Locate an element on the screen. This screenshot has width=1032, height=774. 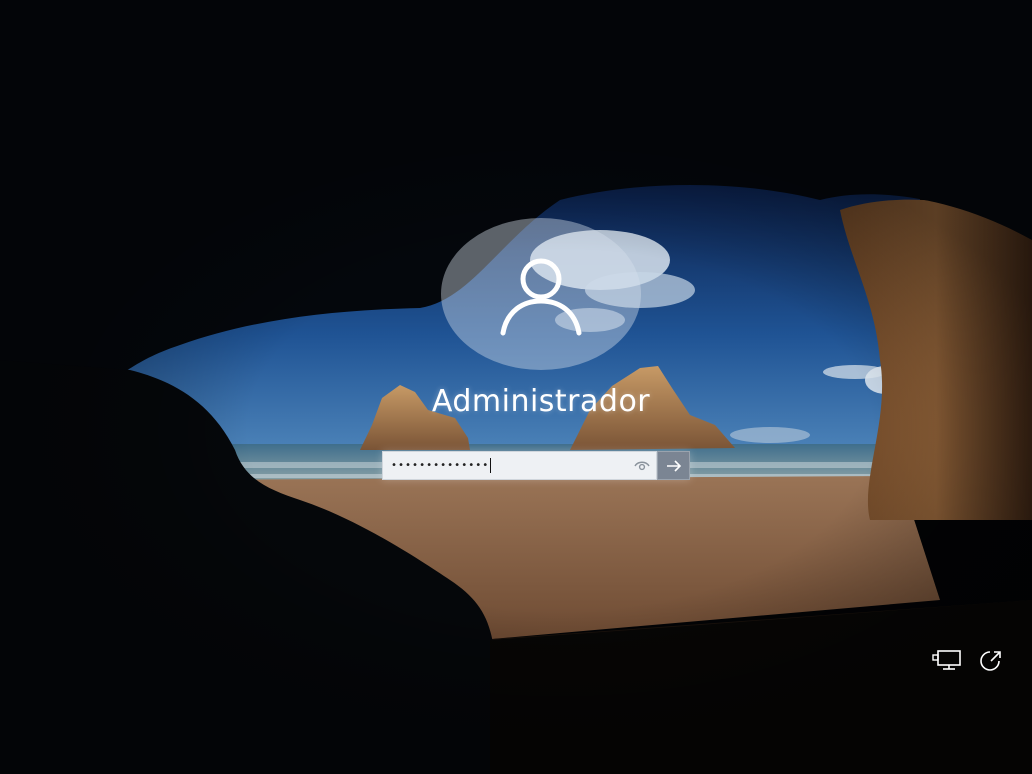
user-avatar is located at coordinates (541, 294).